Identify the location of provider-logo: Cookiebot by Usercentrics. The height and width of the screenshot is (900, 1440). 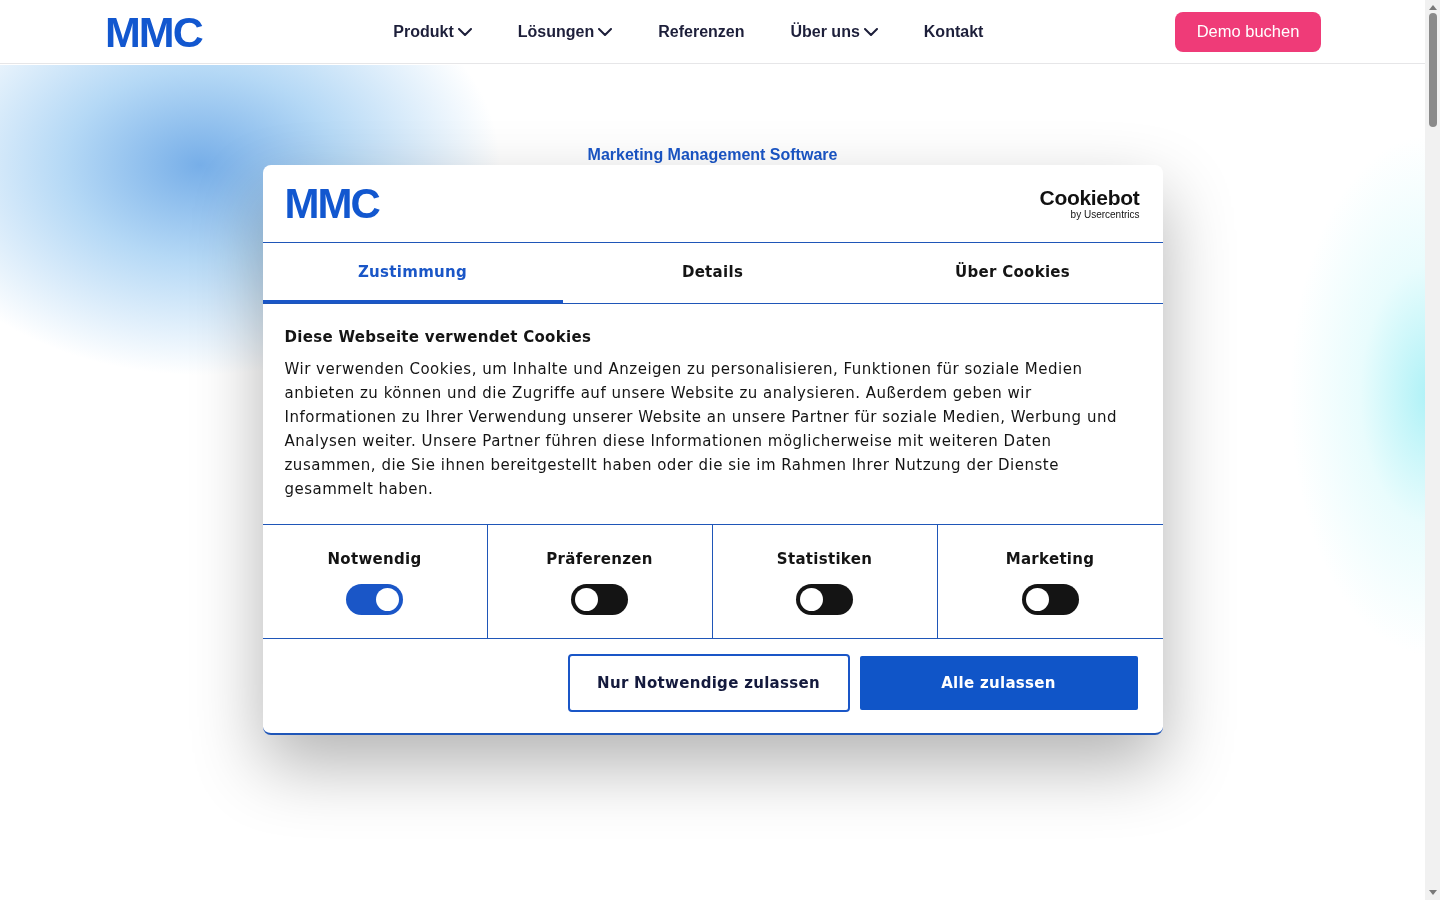
(1089, 203).